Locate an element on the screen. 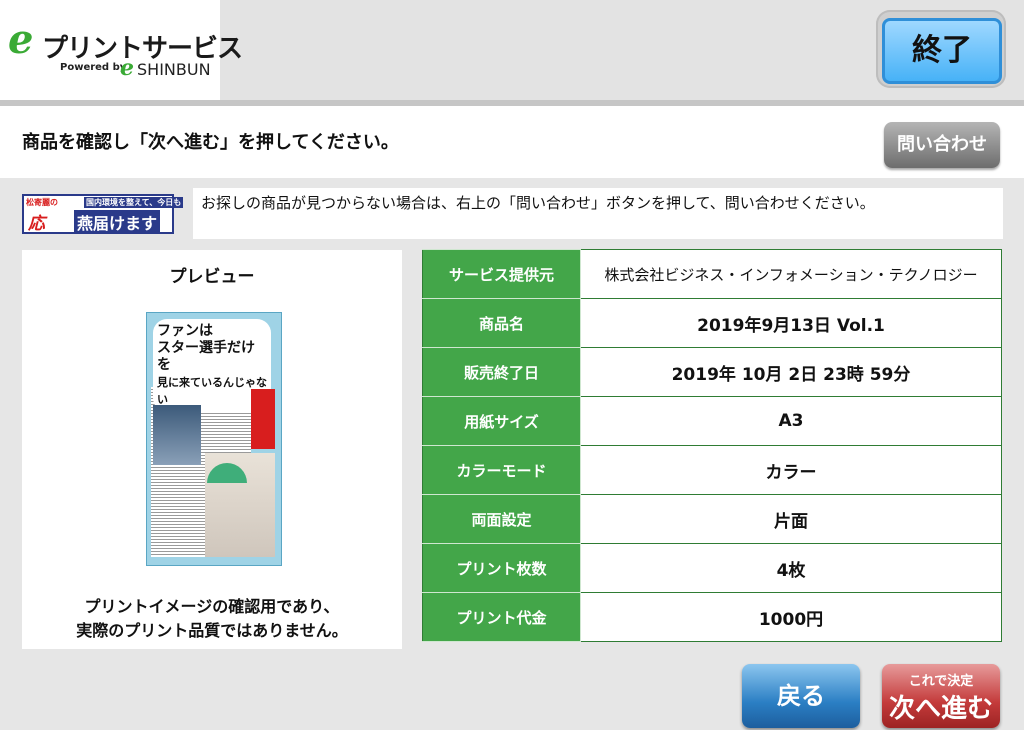  preview-note: プリントイメージの確認用であり、 実際のプリント品質ではありません。 is located at coordinates (212, 619).